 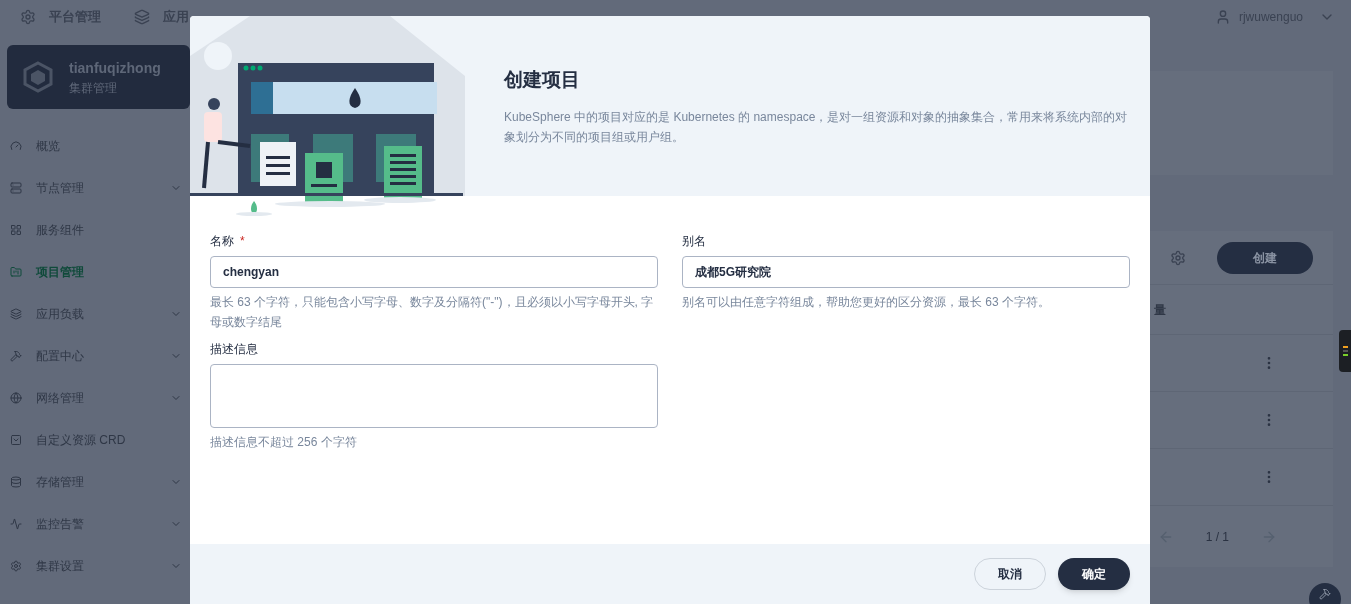 What do you see at coordinates (434, 396) in the screenshot?
I see `description-field` at bounding box center [434, 396].